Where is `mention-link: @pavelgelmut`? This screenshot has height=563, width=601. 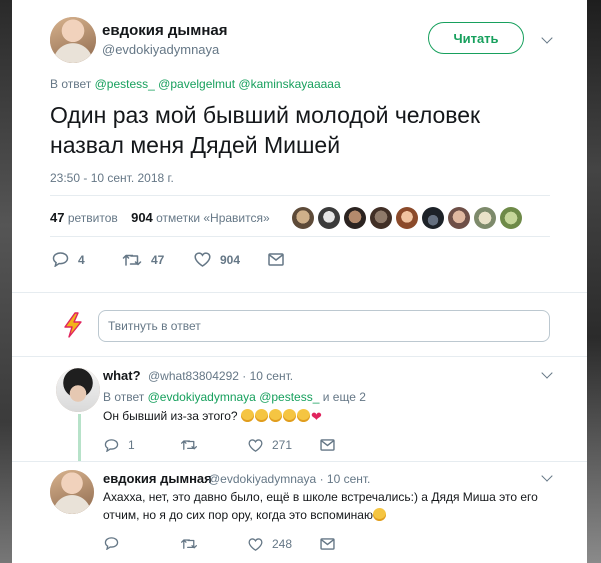 mention-link: @pavelgelmut is located at coordinates (196, 84).